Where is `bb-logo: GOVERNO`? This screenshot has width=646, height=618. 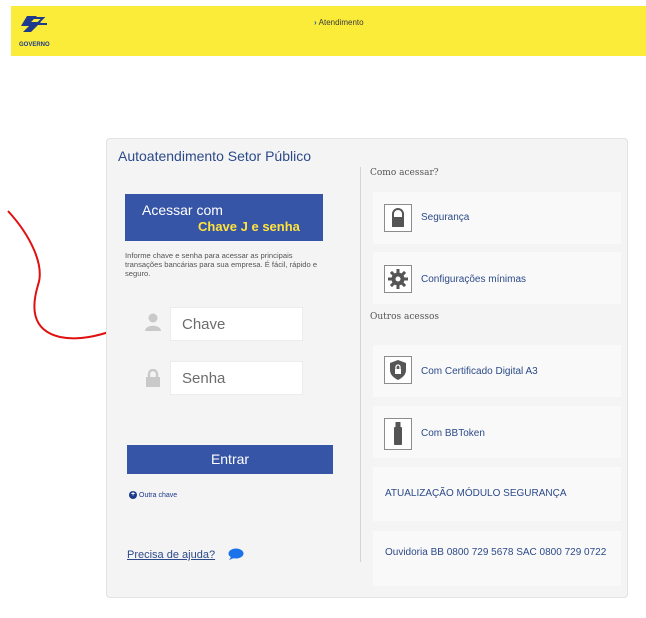
bb-logo: GOVERNO is located at coordinates (34, 30).